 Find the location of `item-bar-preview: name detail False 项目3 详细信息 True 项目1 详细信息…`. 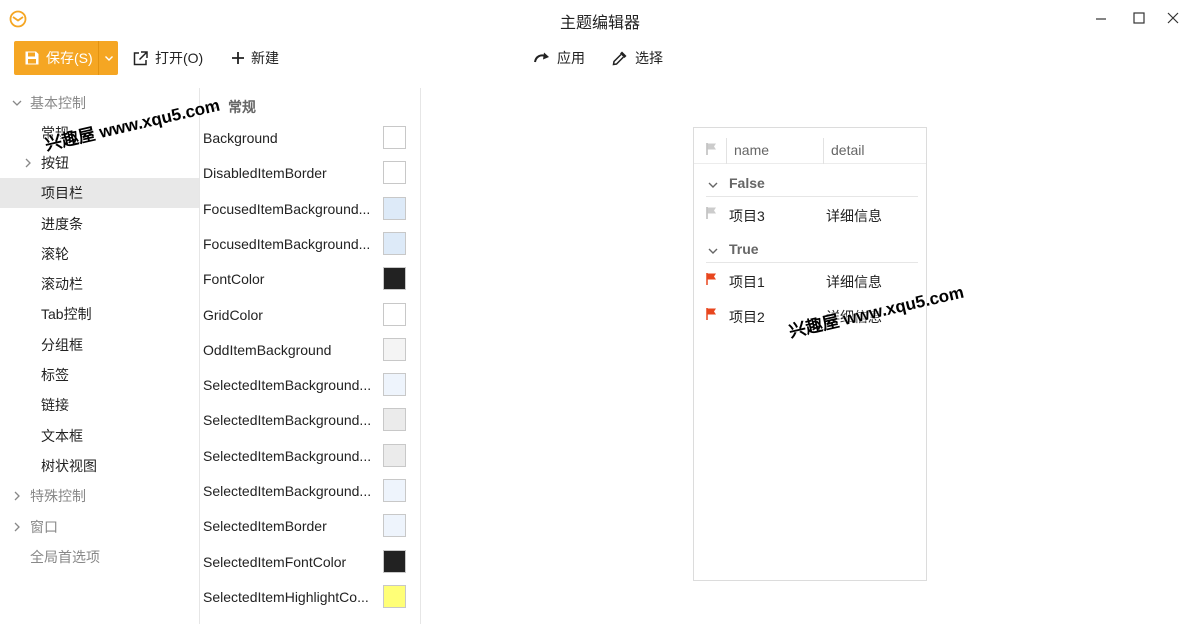

item-bar-preview: name detail False 项目3 详细信息 True 项目1 详细信息… is located at coordinates (810, 354).